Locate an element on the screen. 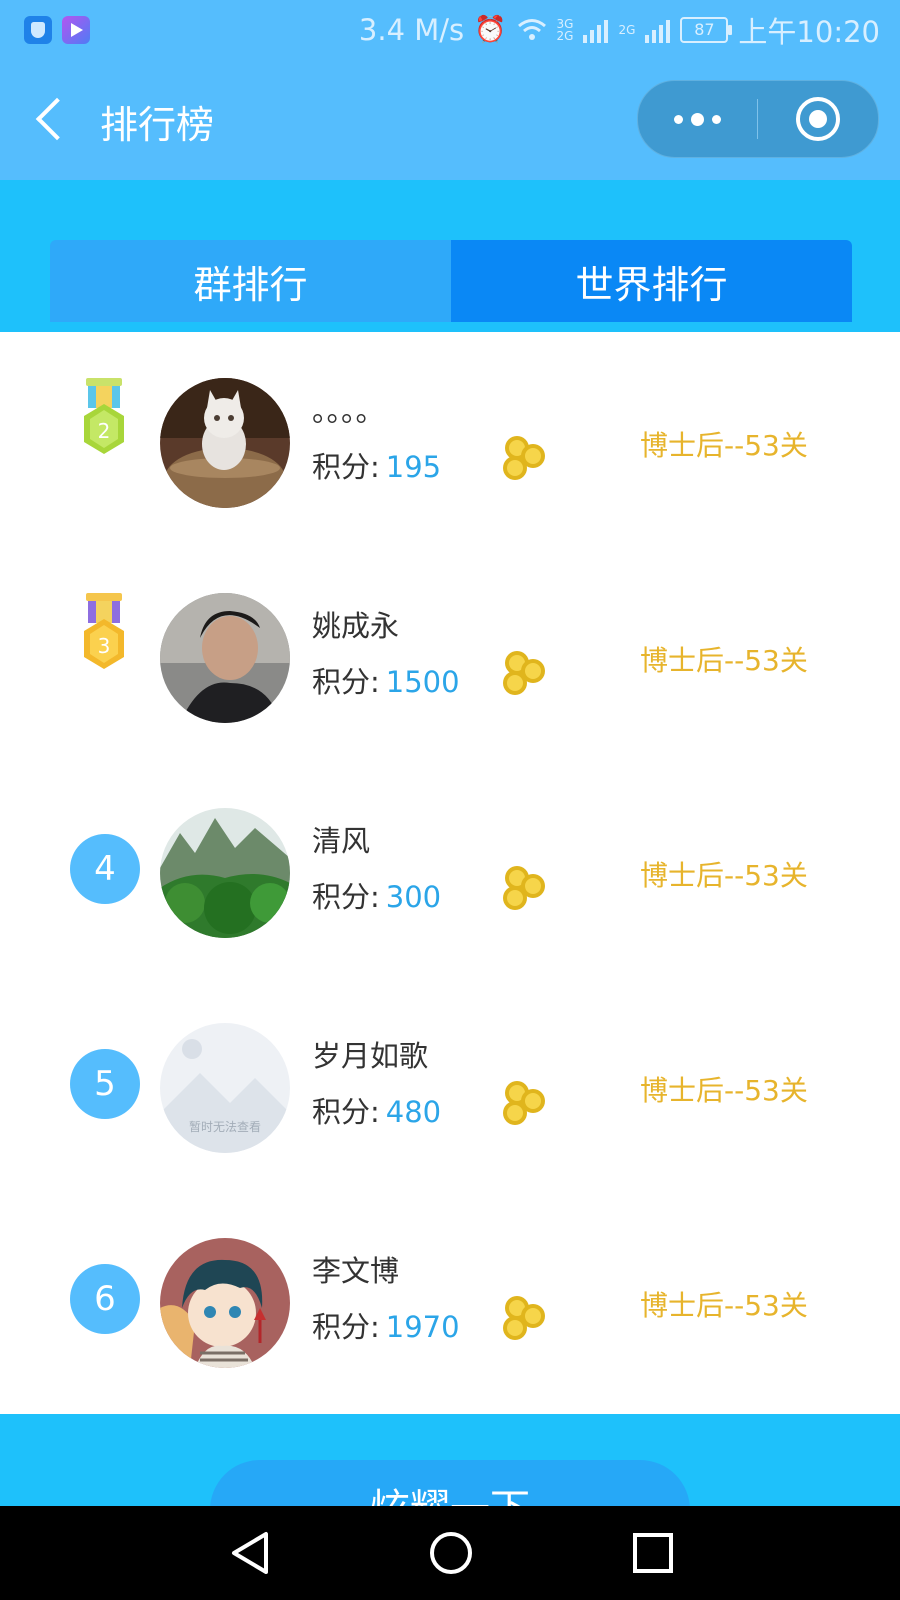 This screenshot has width=900, height=1600. ranking-row: 6 李文博 积分: 1970 博士后--53关 is located at coordinates (450, 1299).